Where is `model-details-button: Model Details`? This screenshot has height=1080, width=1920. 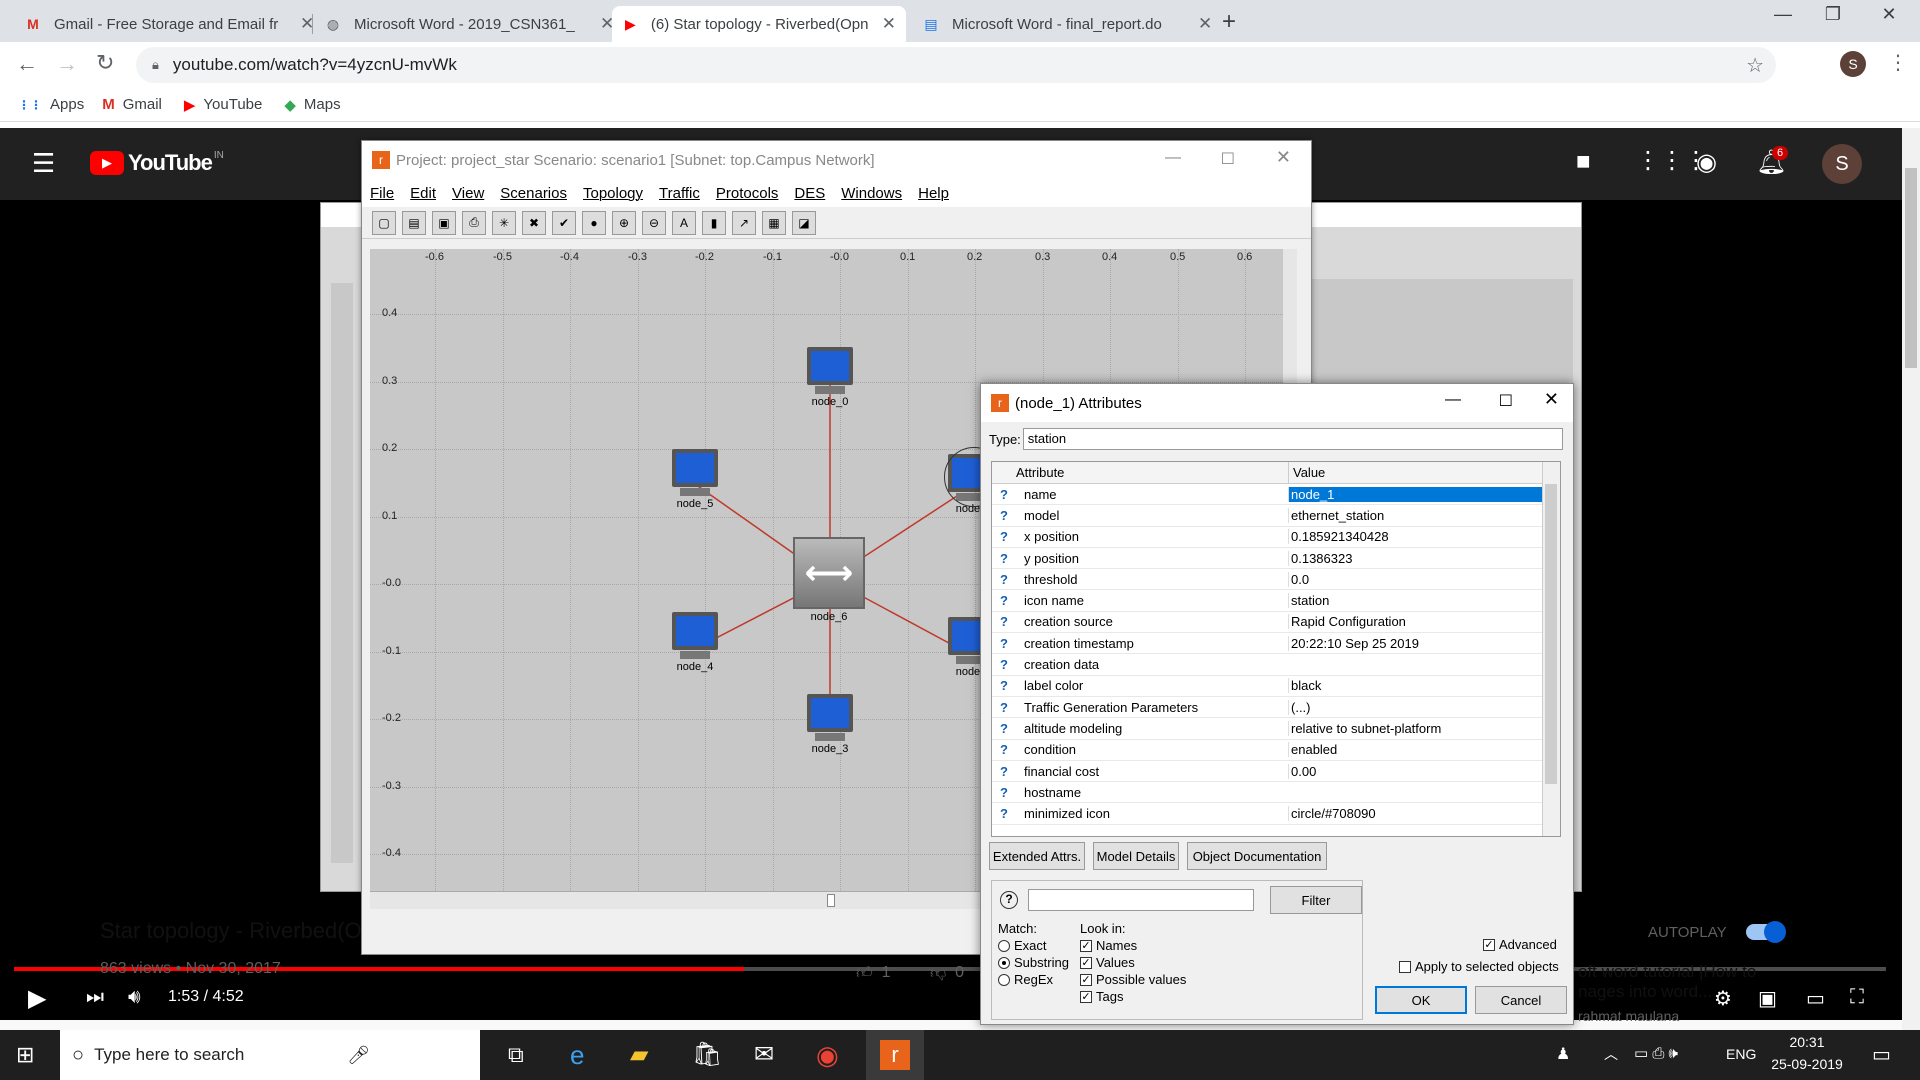
model-details-button: Model Details is located at coordinates (1136, 856).